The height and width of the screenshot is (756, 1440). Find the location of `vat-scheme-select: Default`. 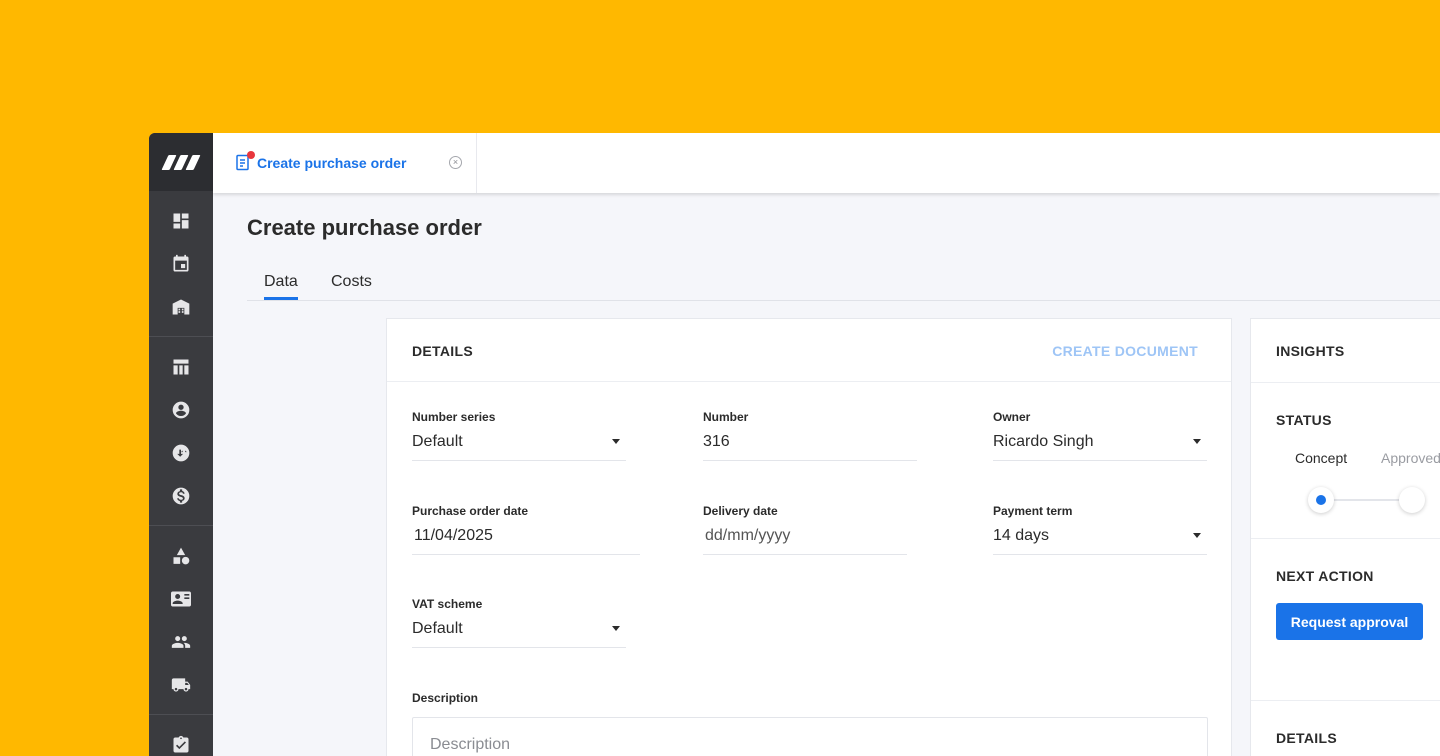

vat-scheme-select: Default is located at coordinates (519, 634).